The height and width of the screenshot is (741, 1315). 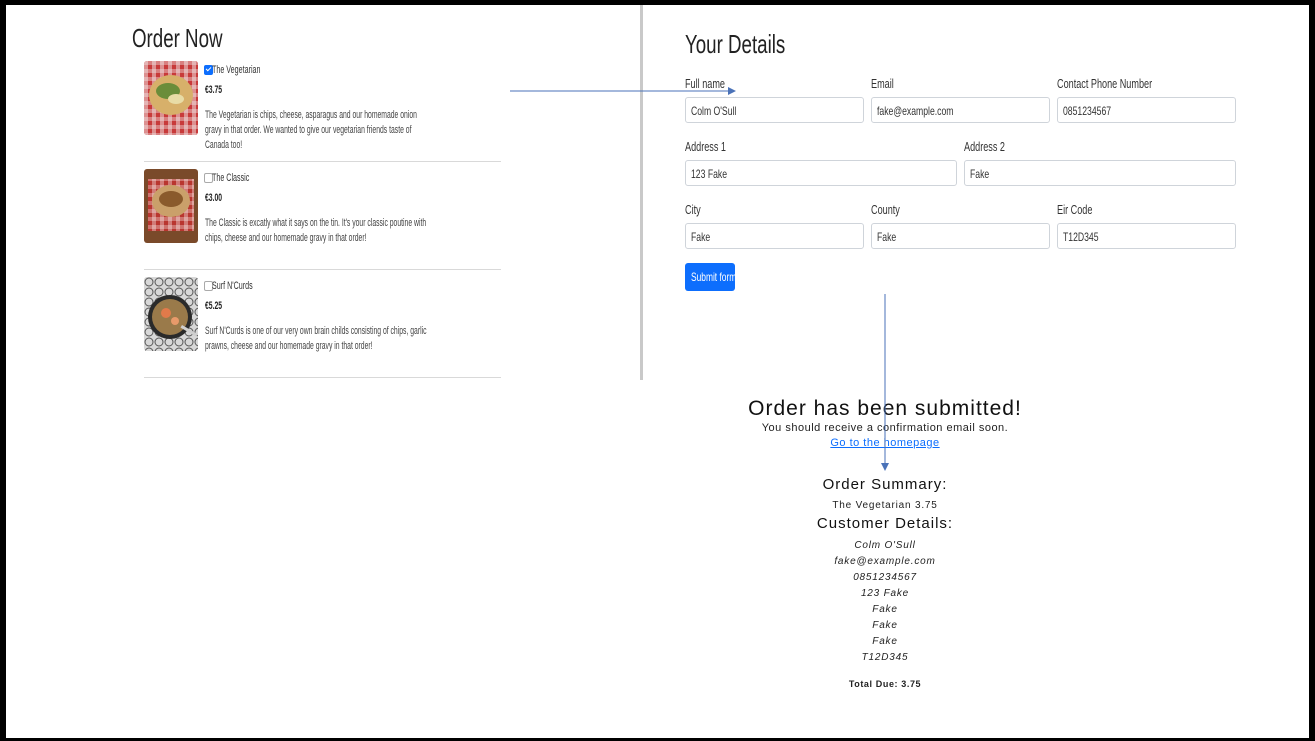 I want to click on arrow-to-confirmation-head, so click(x=885, y=467).